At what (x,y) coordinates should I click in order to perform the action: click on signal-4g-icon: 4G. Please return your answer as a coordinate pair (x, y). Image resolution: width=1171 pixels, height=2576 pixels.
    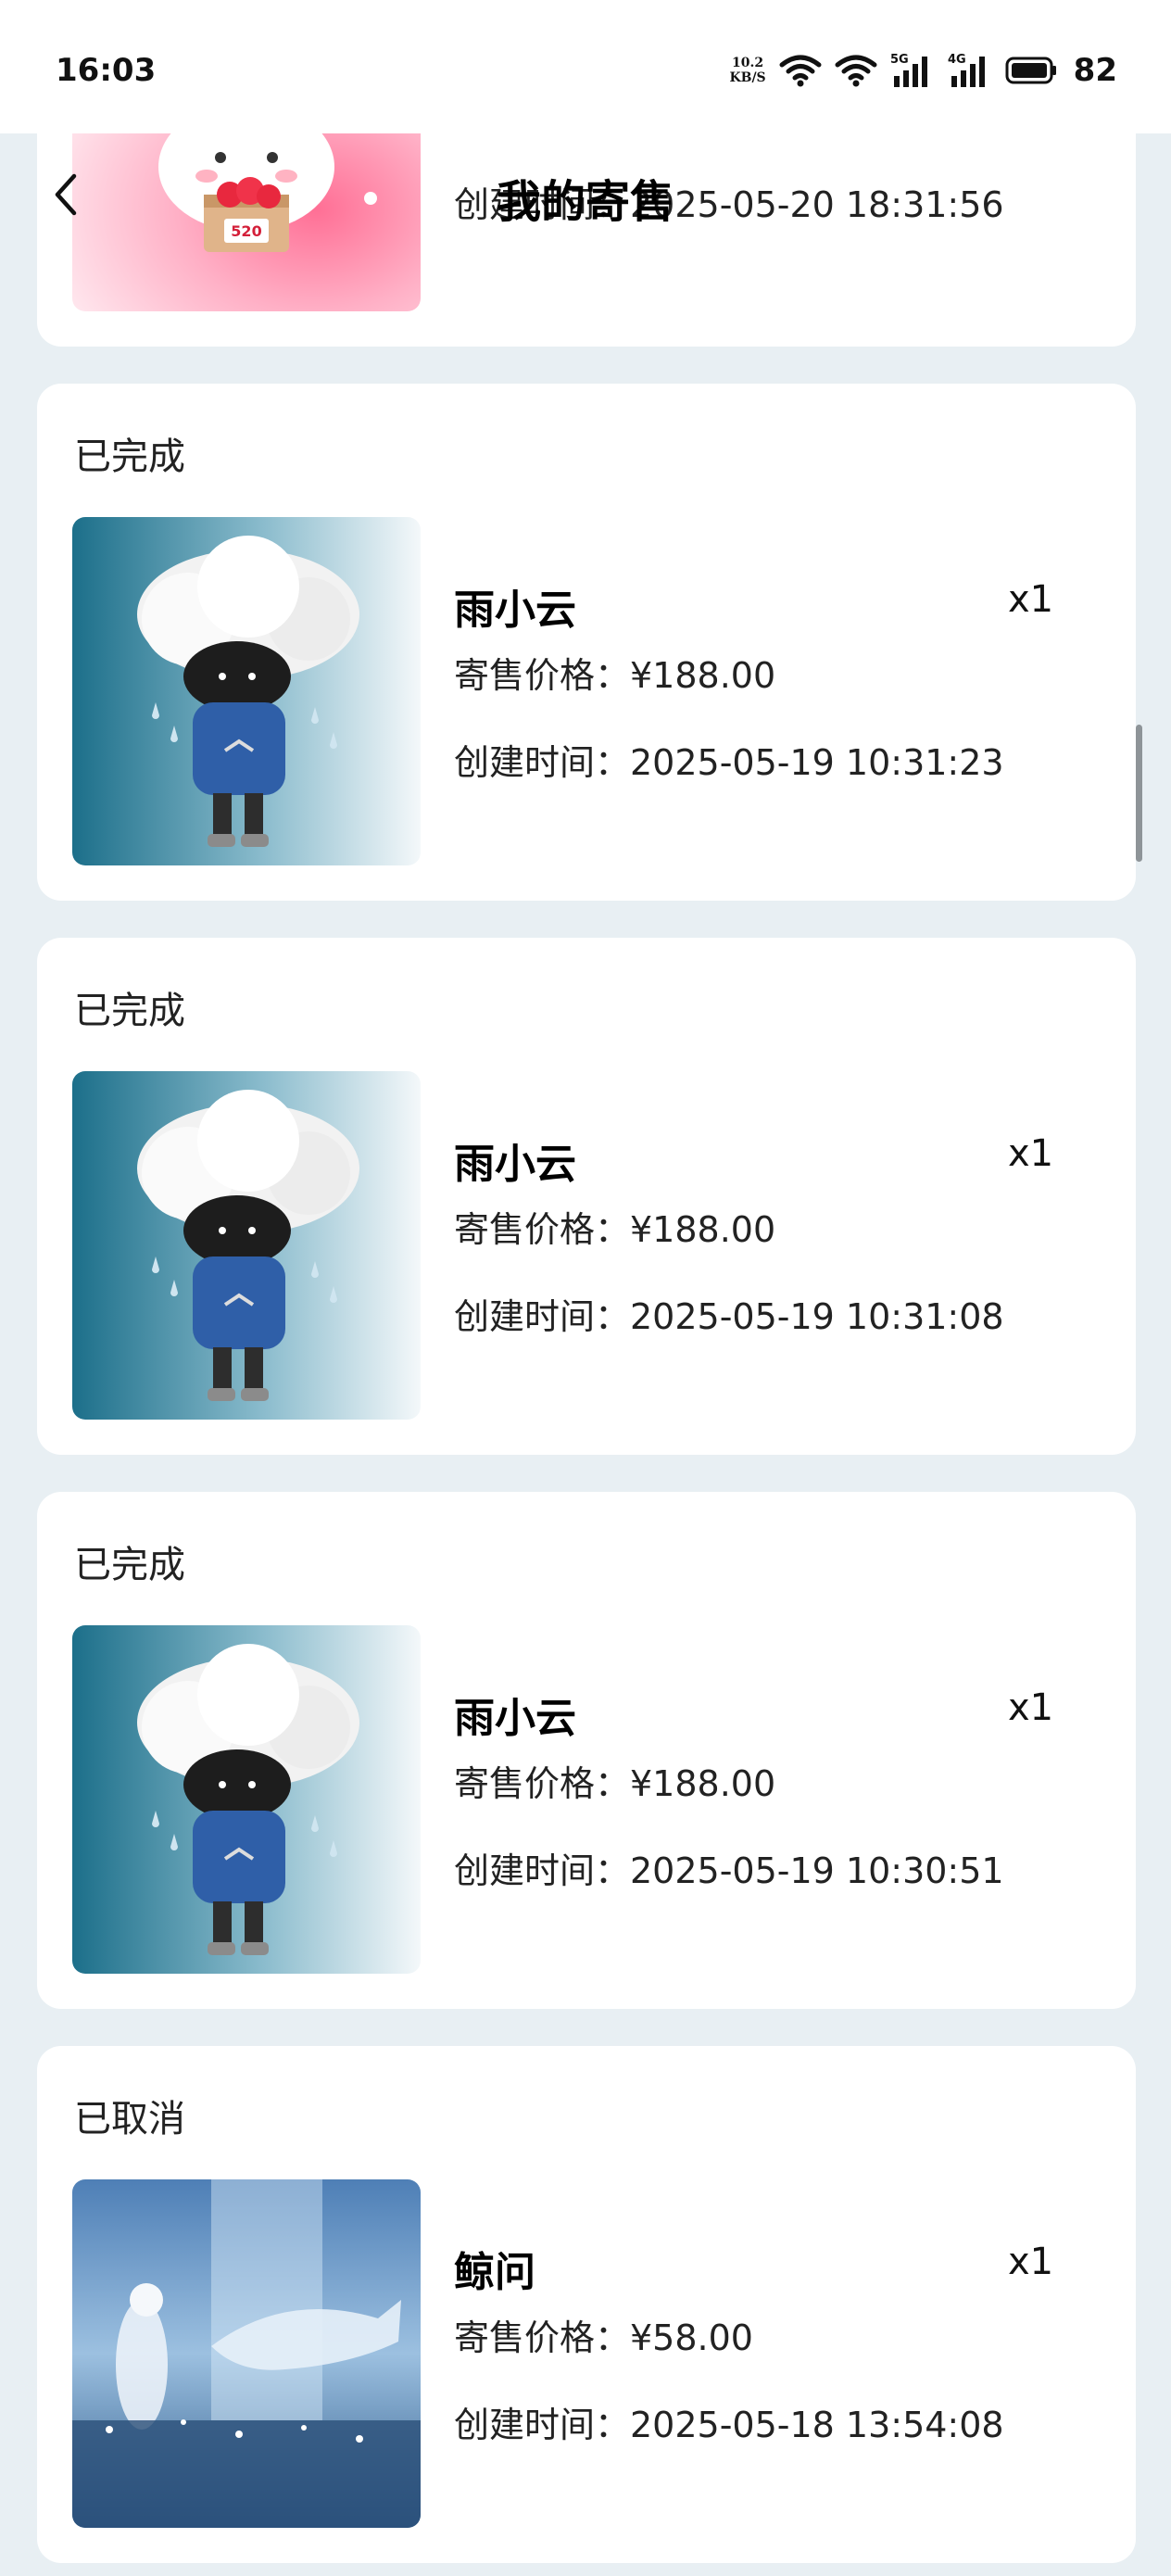
    Looking at the image, I should click on (970, 70).